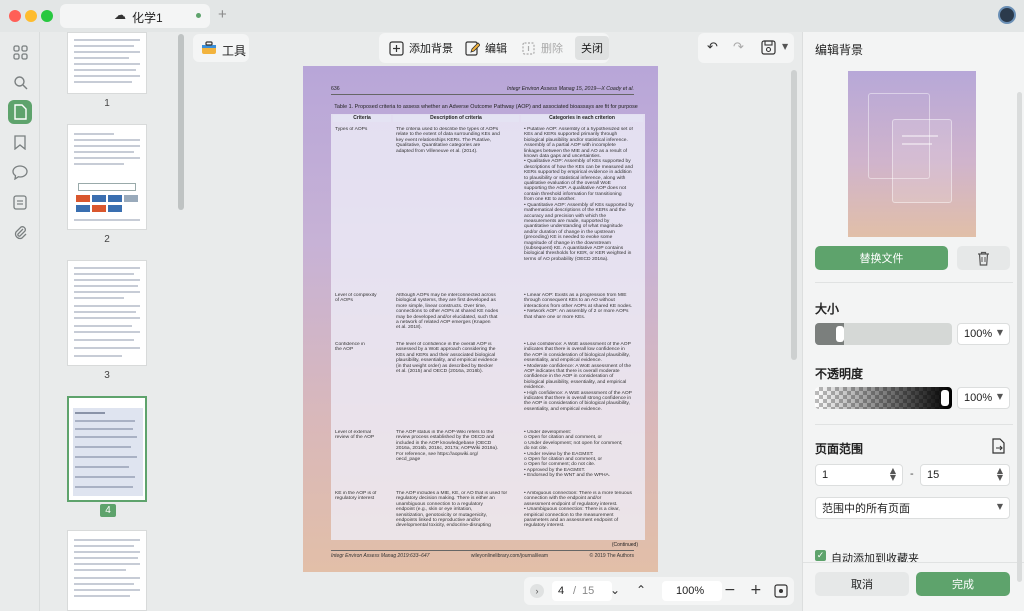 The image size is (1024, 611). What do you see at coordinates (20, 232) in the screenshot?
I see `attachment-icon` at bounding box center [20, 232].